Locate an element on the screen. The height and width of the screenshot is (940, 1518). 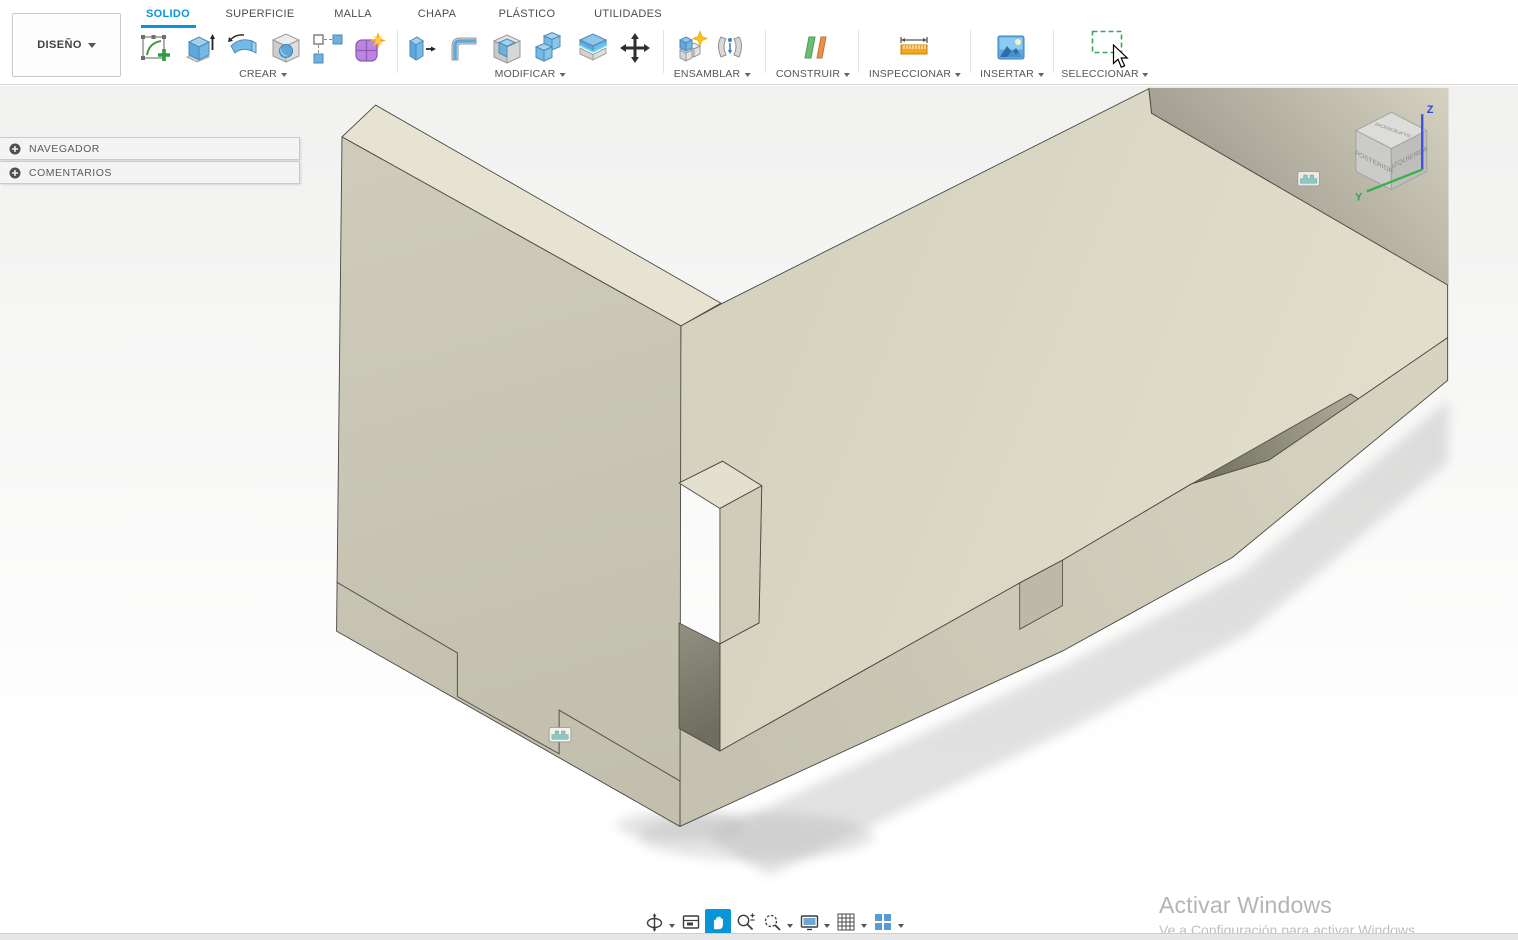
look-at-button is located at coordinates (691, 922).